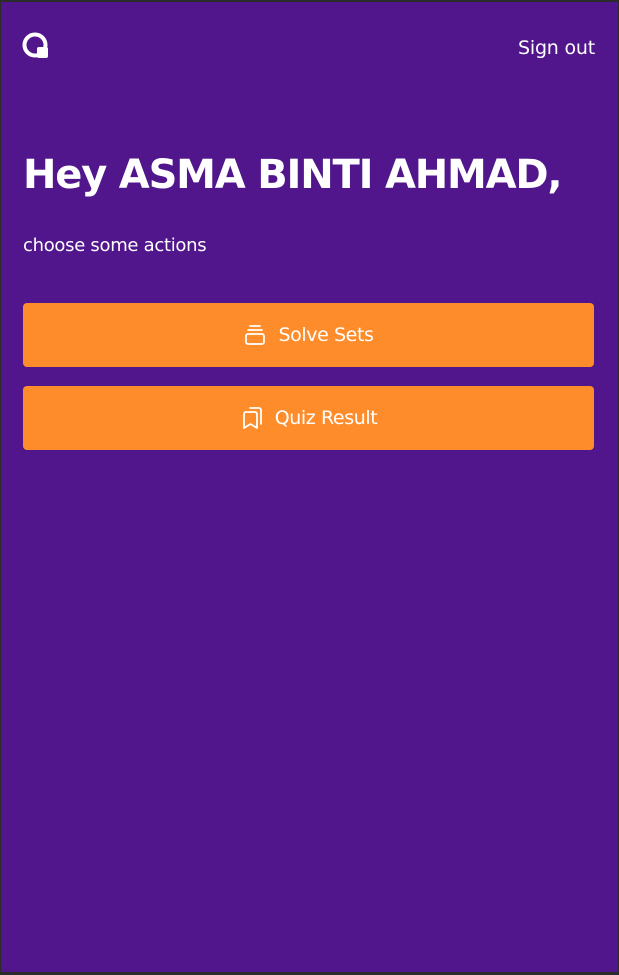 The height and width of the screenshot is (975, 619). Describe the element at coordinates (293, 175) in the screenshot. I see `greeting-heading: Hey ASMA BINTI AHMAD,` at that location.